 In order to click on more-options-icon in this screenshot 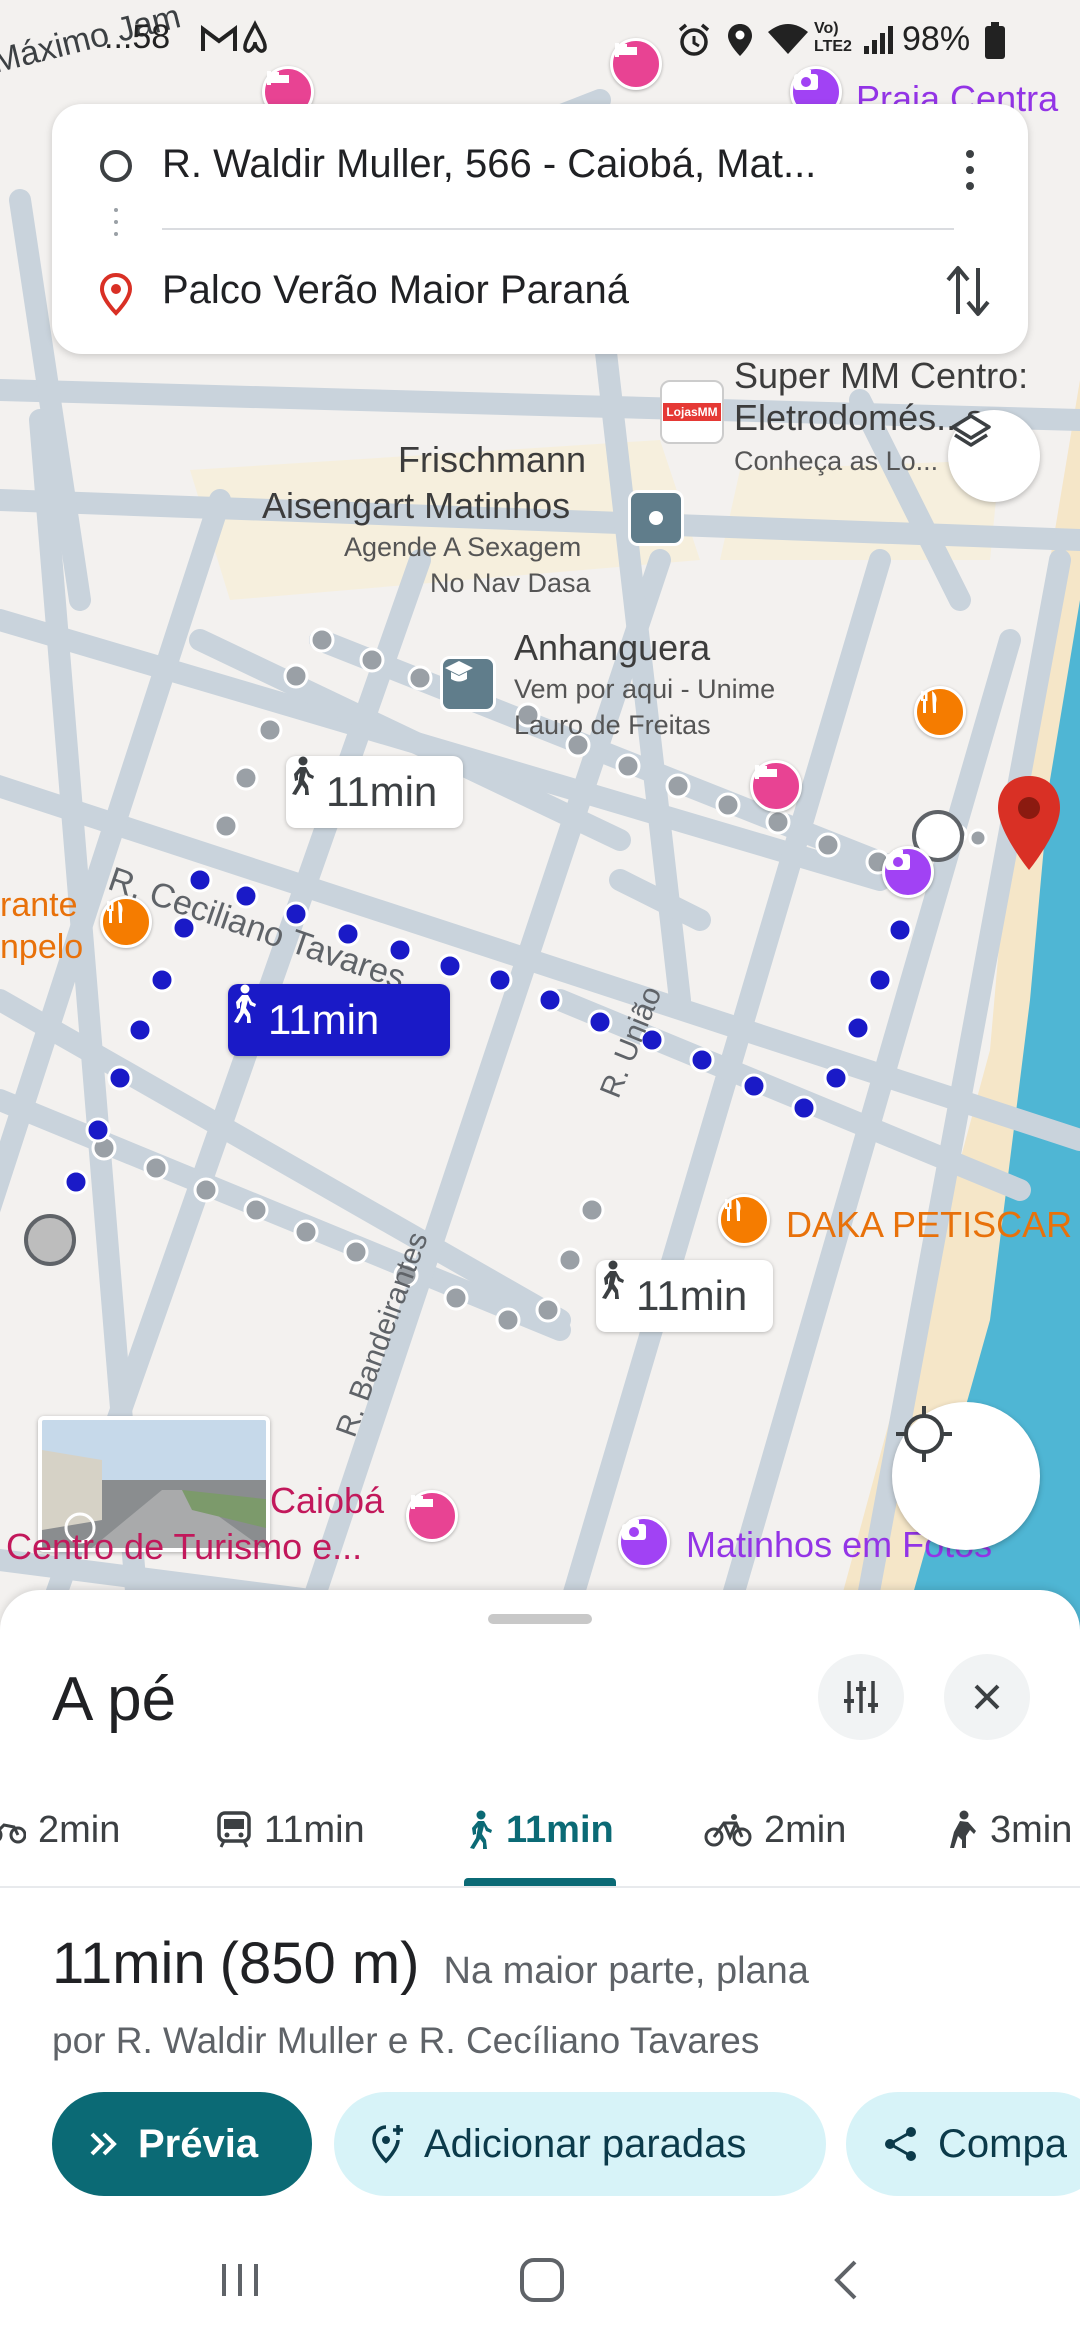, I will do `click(970, 170)`.